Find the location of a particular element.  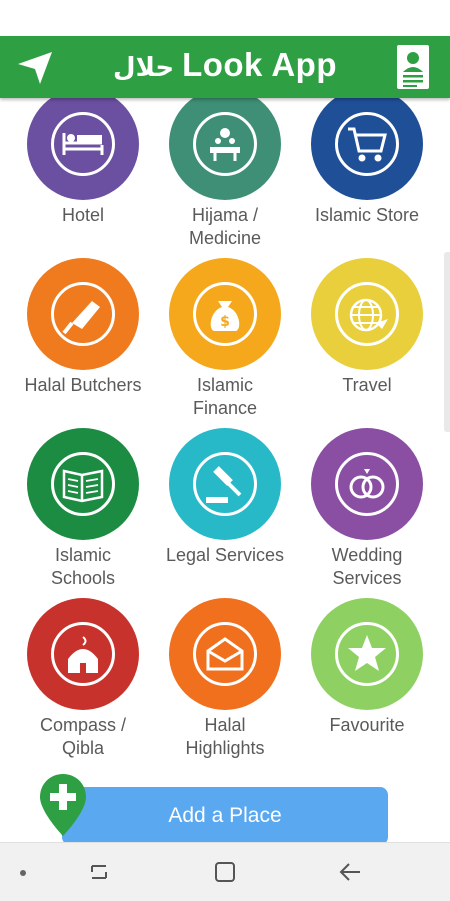

category-tile: Halal Butchers is located at coordinates (83, 327).